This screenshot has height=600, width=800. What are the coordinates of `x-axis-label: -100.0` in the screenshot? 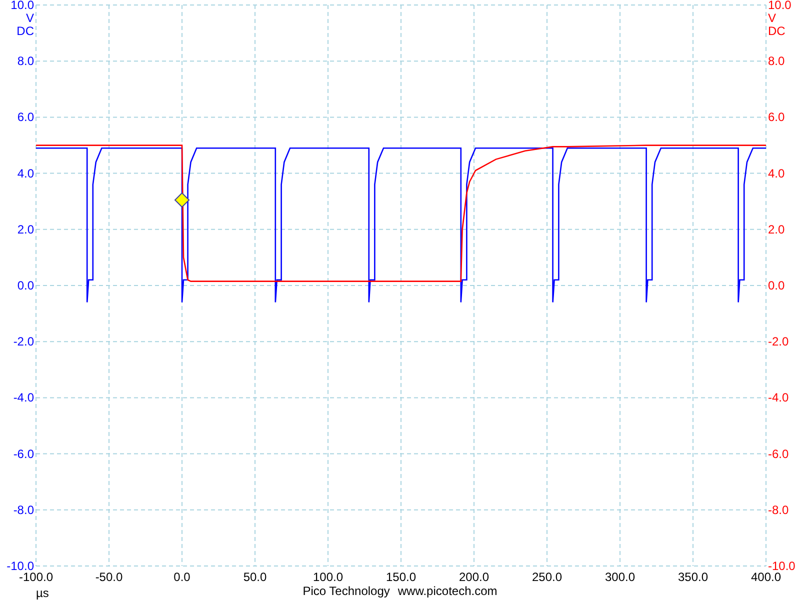 It's located at (36, 577).